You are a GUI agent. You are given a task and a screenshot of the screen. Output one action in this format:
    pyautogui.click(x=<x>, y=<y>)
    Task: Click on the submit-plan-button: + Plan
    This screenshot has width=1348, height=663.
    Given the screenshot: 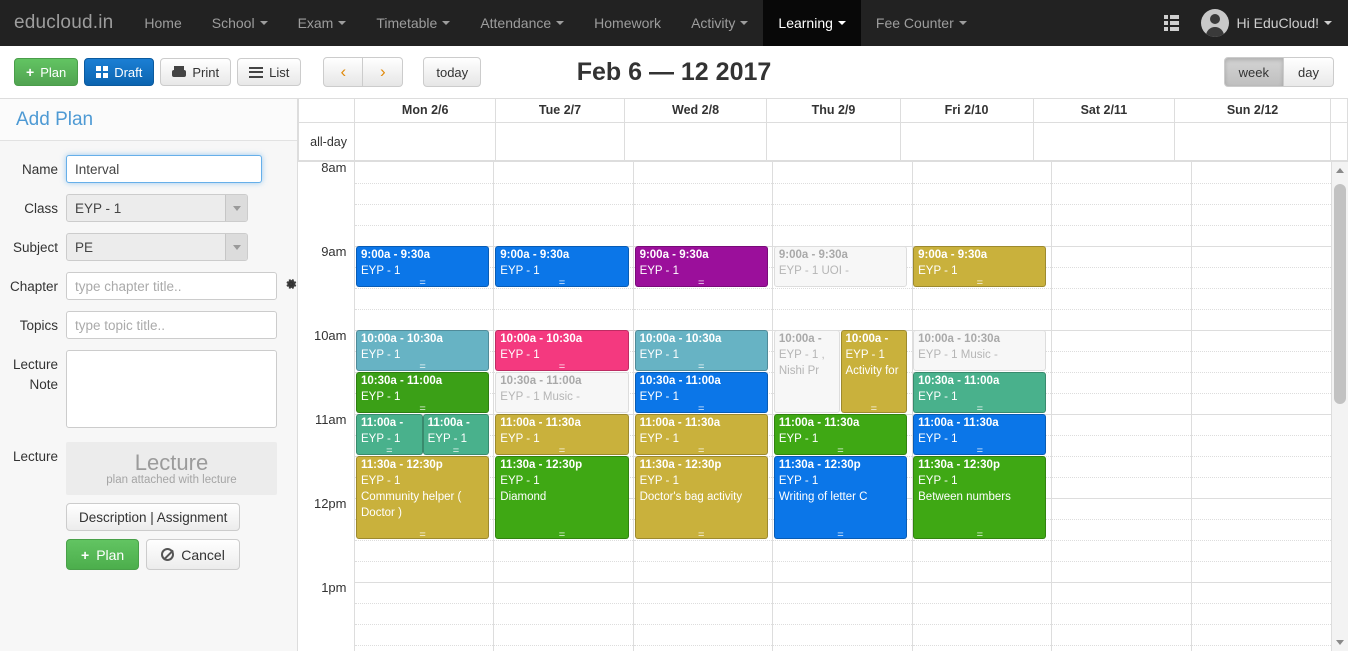 What is the action you would take?
    pyautogui.click(x=103, y=554)
    